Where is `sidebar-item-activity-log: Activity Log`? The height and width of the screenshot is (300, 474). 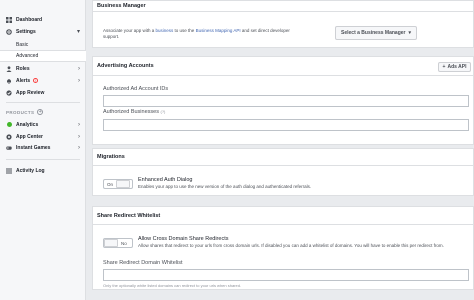 sidebar-item-activity-log: Activity Log is located at coordinates (43, 170).